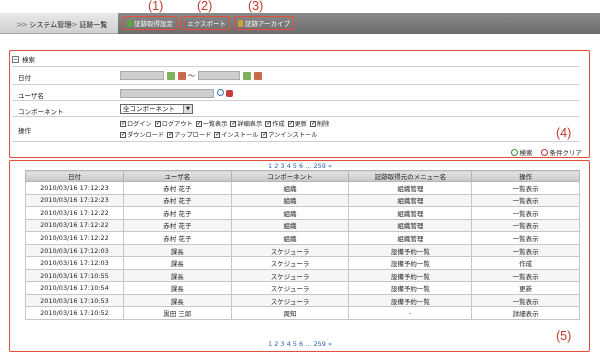 The image size is (600, 355). I want to click on checkbox-delete: ✓ 削除, so click(319, 123).